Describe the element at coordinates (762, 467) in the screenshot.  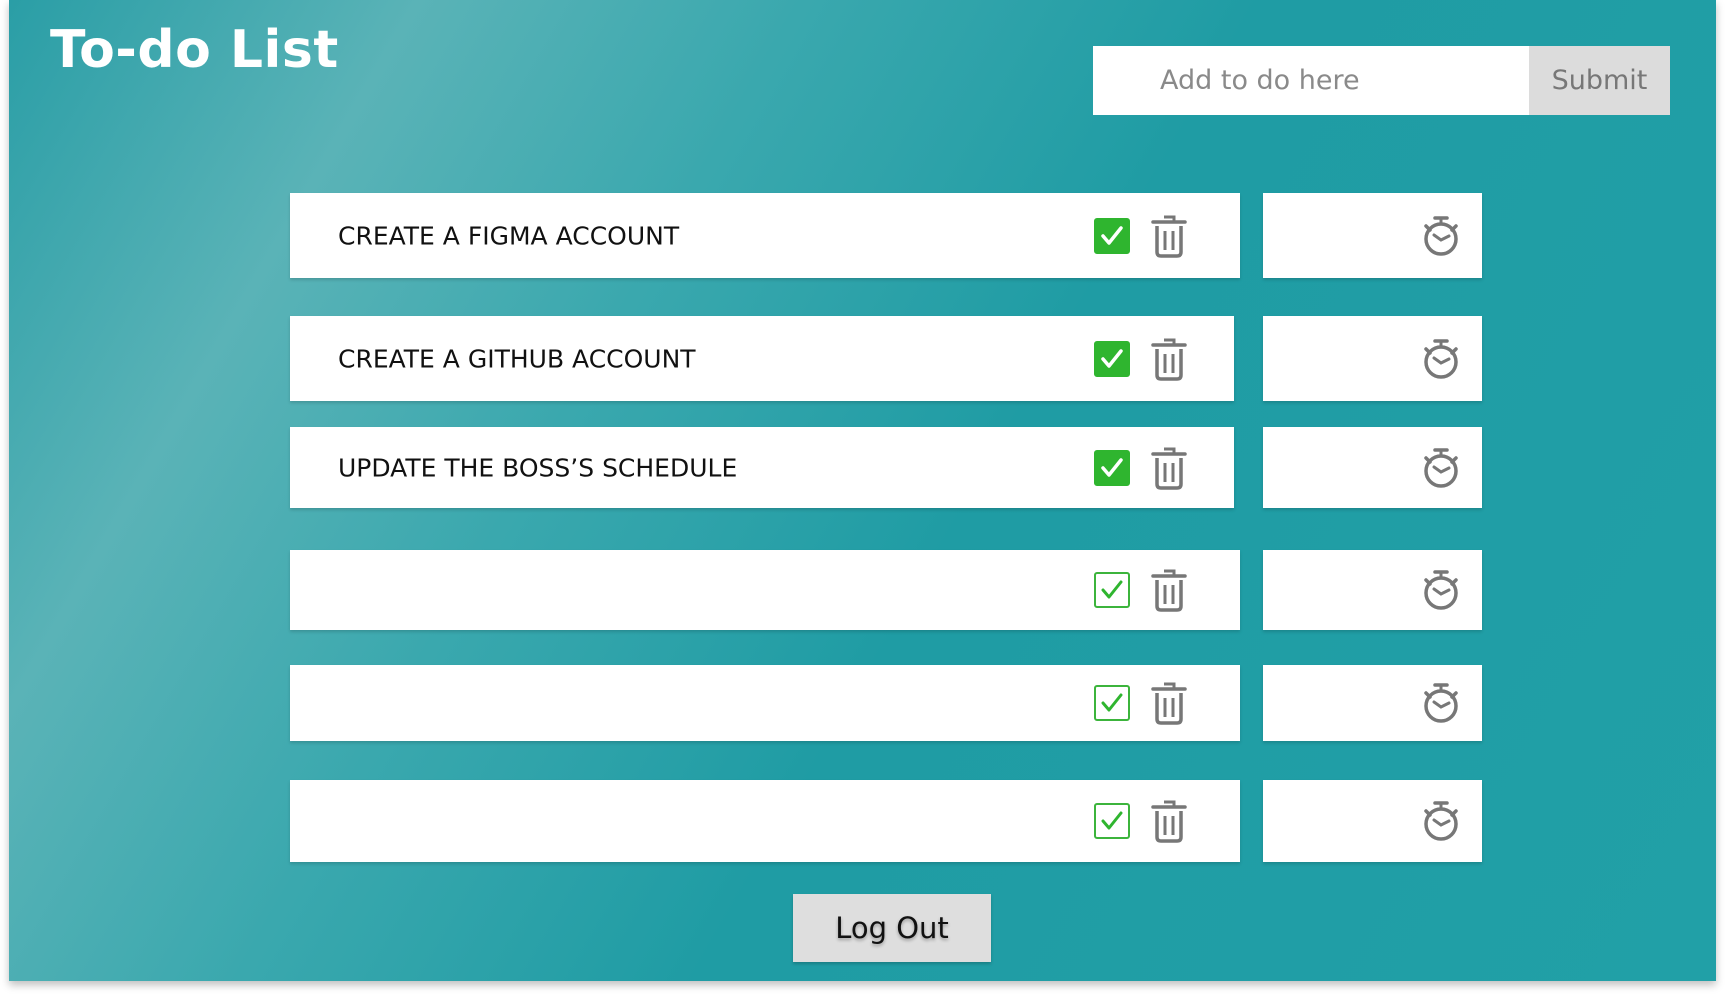
I see `todo-row-3: UPDATE THE BOSS’S SCHEDULE` at that location.